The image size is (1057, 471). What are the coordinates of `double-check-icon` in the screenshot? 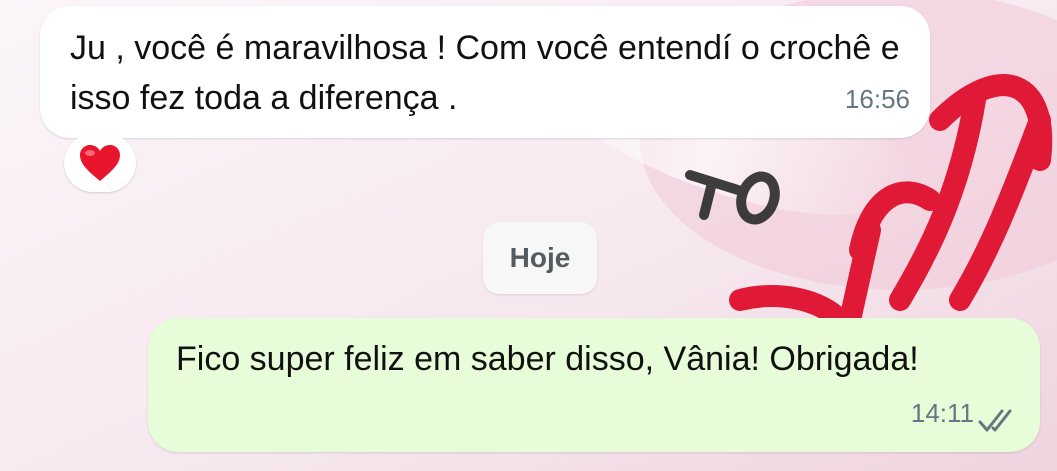 It's located at (995, 420).